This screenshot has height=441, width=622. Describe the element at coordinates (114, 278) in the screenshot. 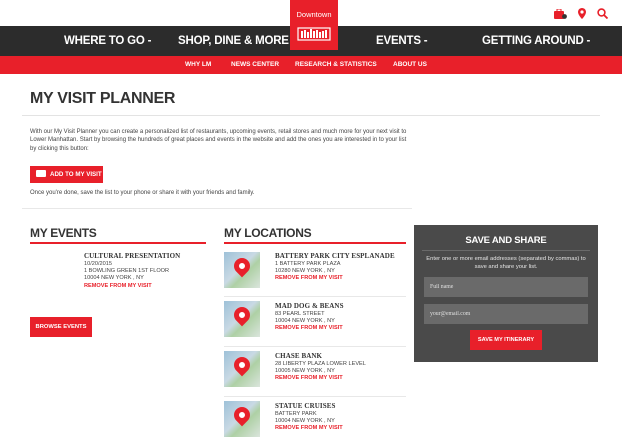

I see `event-city: 10004 NEW YORK , NY` at that location.